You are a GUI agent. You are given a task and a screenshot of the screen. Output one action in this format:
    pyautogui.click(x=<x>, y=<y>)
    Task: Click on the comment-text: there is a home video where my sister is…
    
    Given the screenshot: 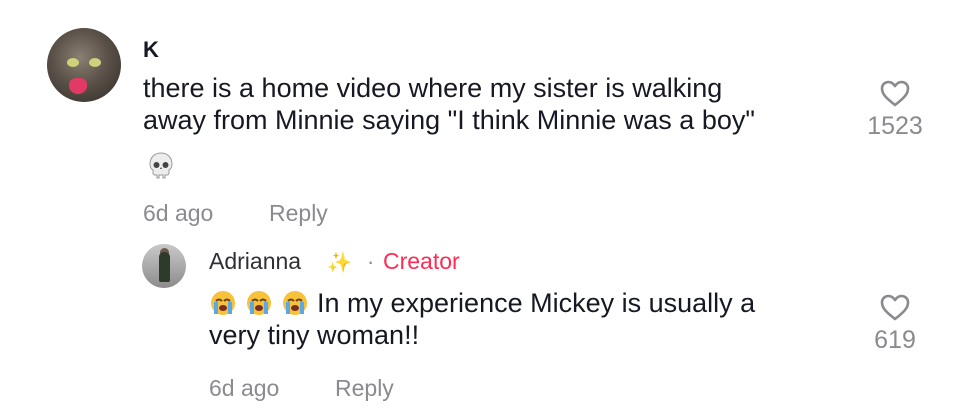 What is the action you would take?
    pyautogui.click(x=498, y=104)
    